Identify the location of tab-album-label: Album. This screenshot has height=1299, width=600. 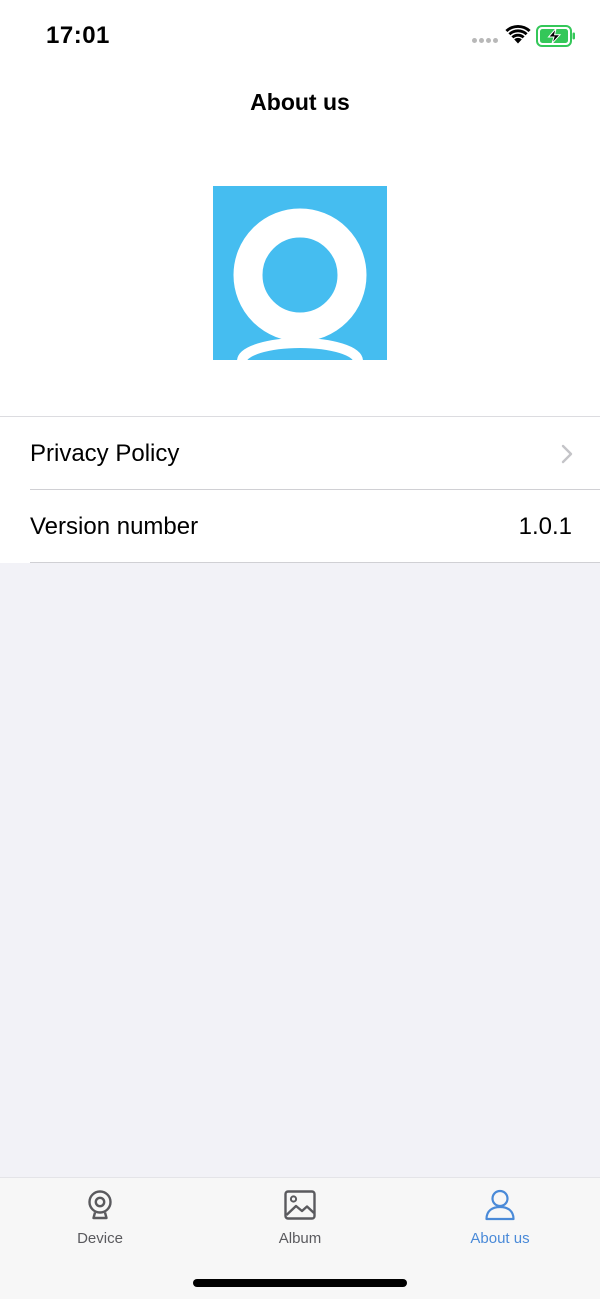
(300, 1238).